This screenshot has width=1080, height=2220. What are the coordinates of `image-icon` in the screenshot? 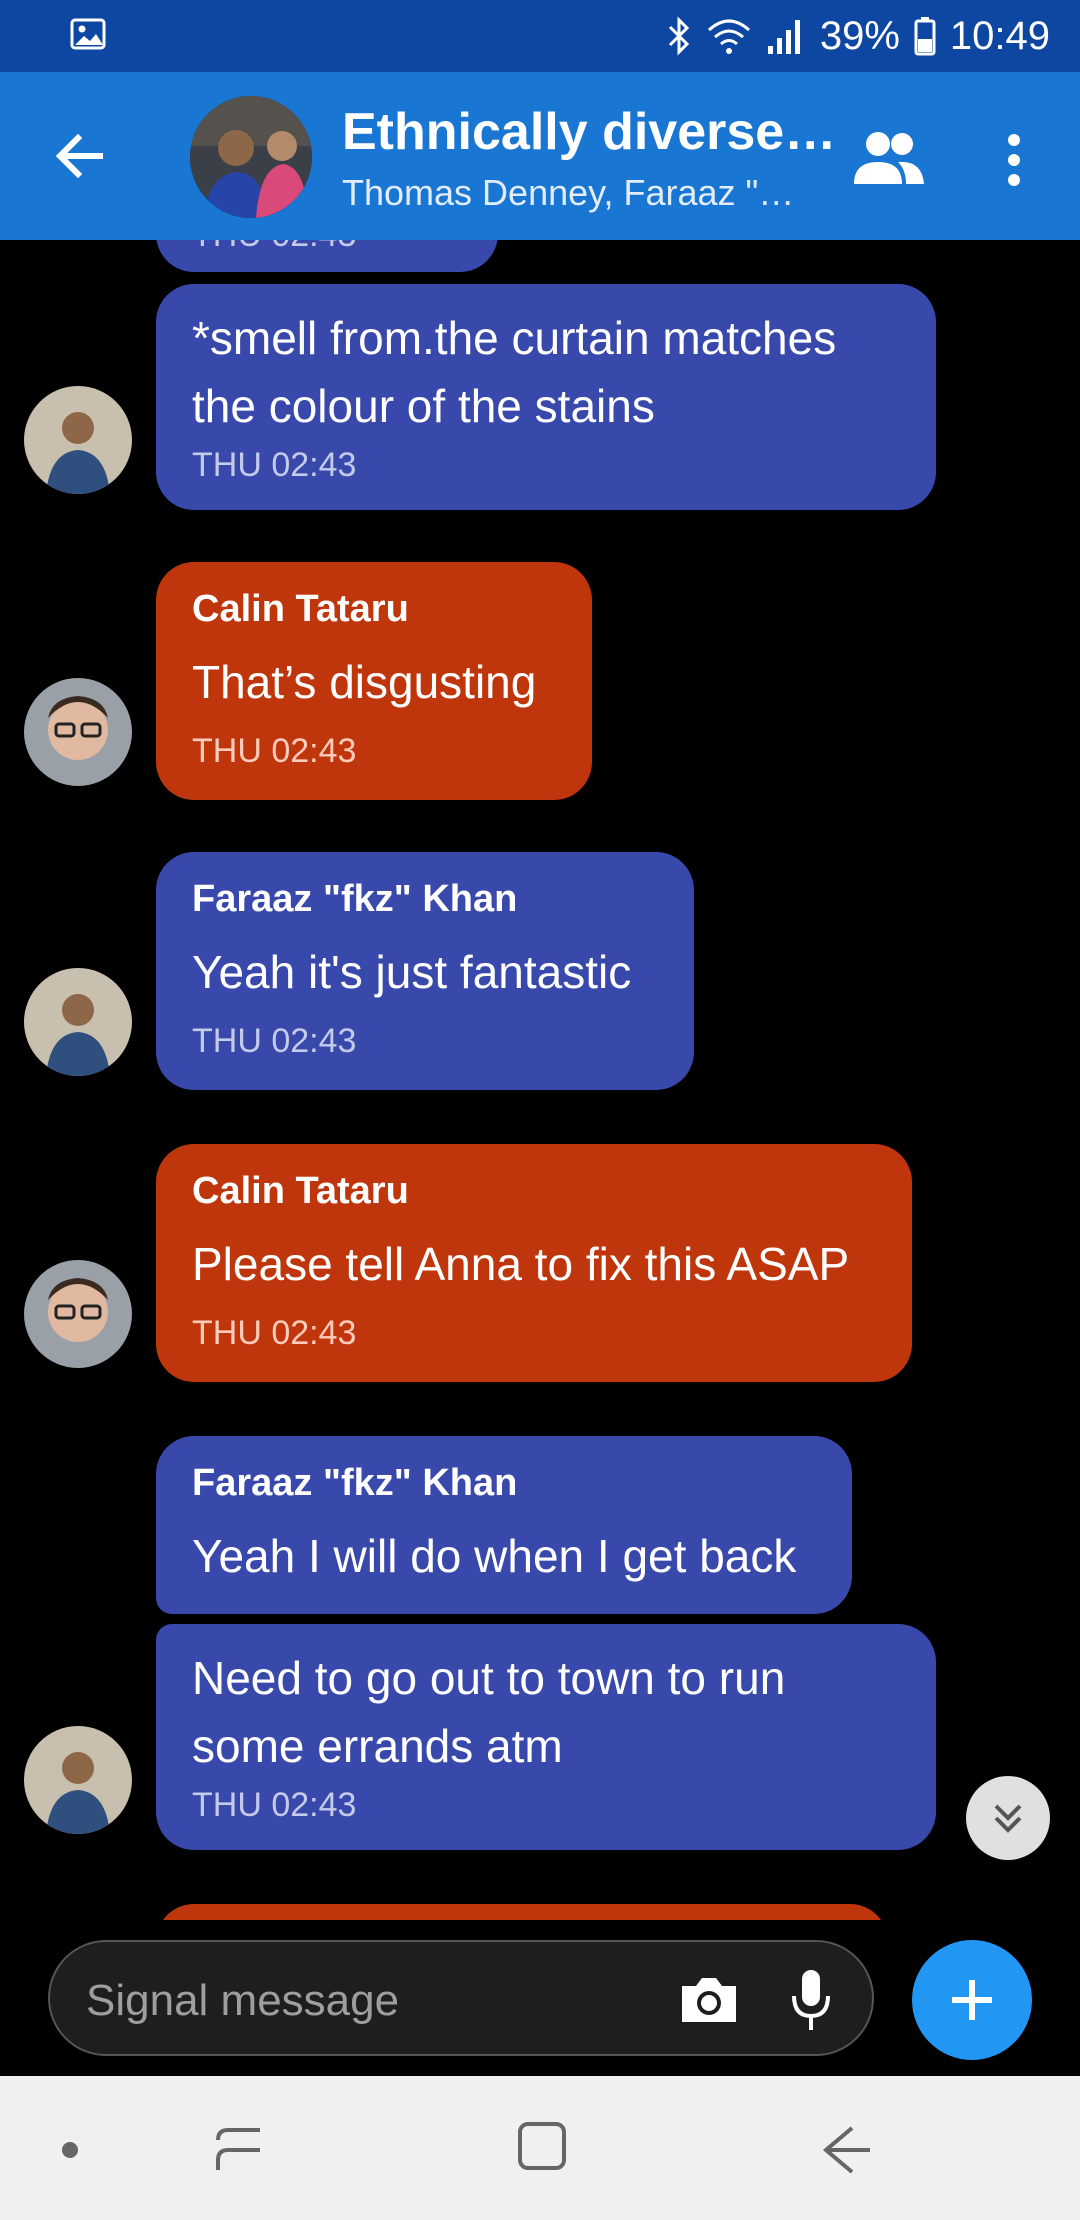 It's located at (88, 34).